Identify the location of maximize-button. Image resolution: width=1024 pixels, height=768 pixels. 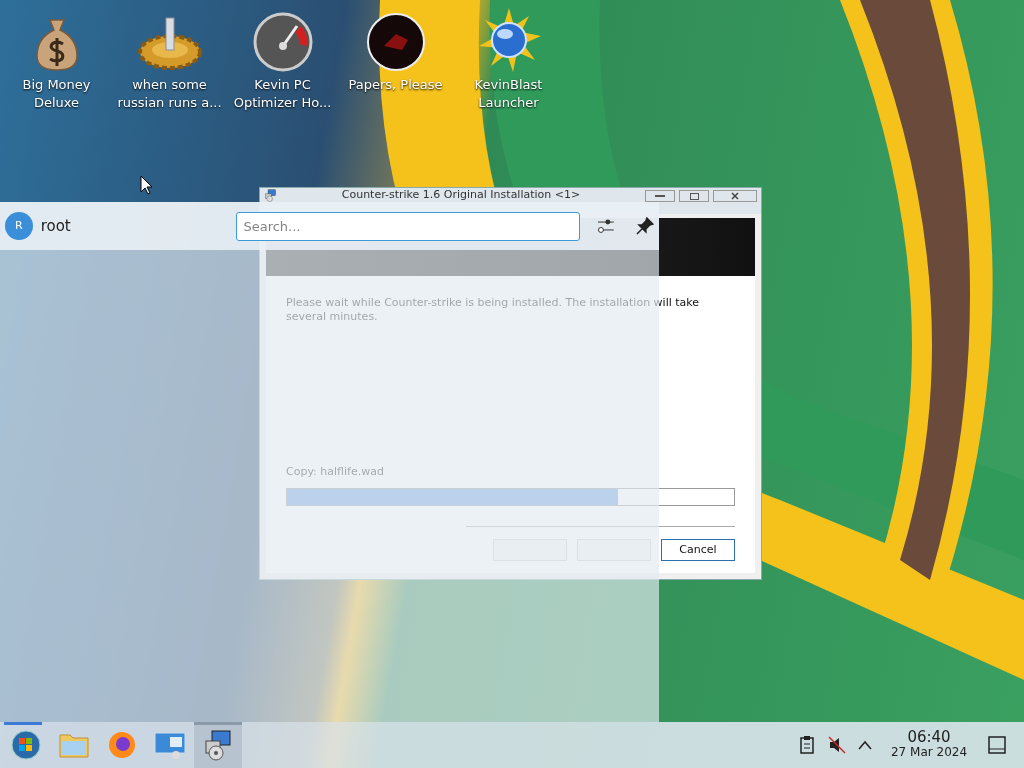
(694, 196).